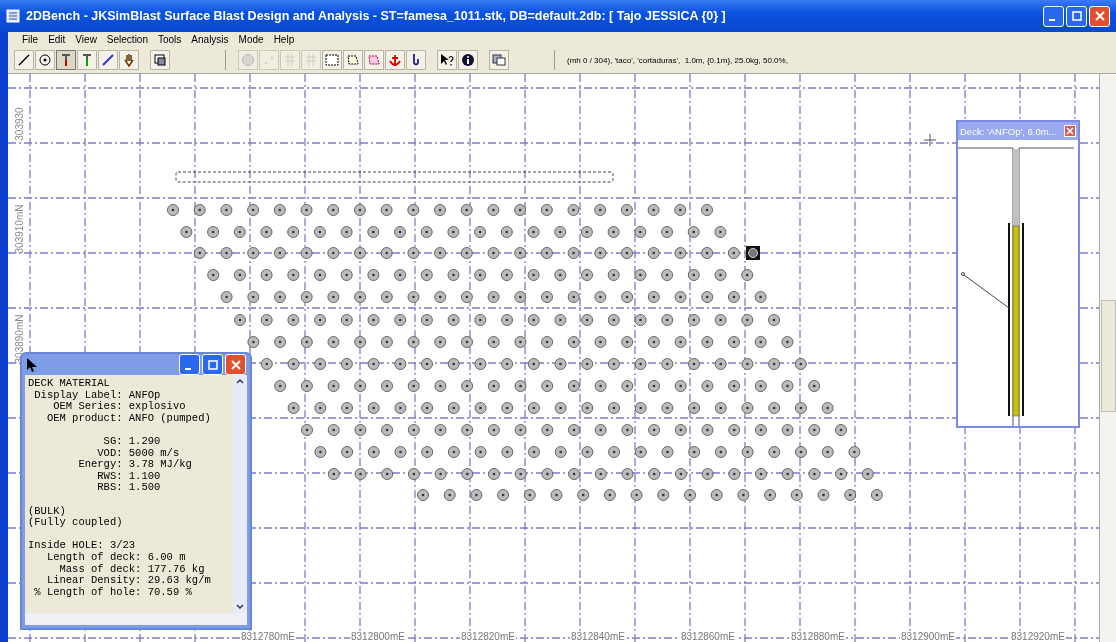  I want to click on menu-item: Help, so click(284, 40).